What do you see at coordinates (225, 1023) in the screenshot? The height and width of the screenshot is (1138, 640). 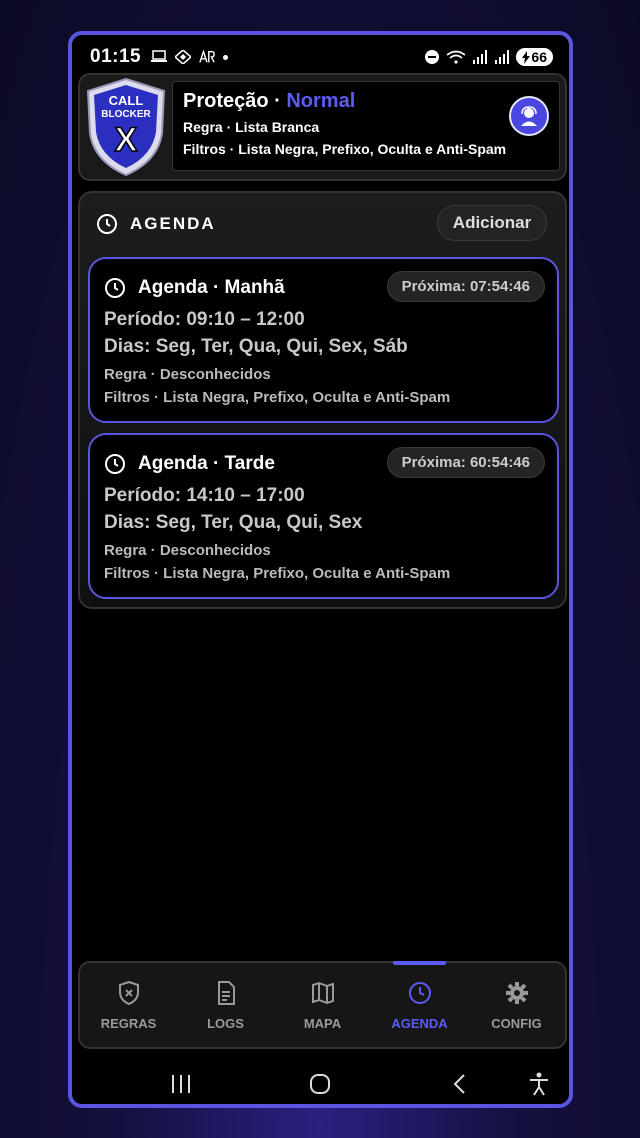 I see `nav-label: LOGS` at bounding box center [225, 1023].